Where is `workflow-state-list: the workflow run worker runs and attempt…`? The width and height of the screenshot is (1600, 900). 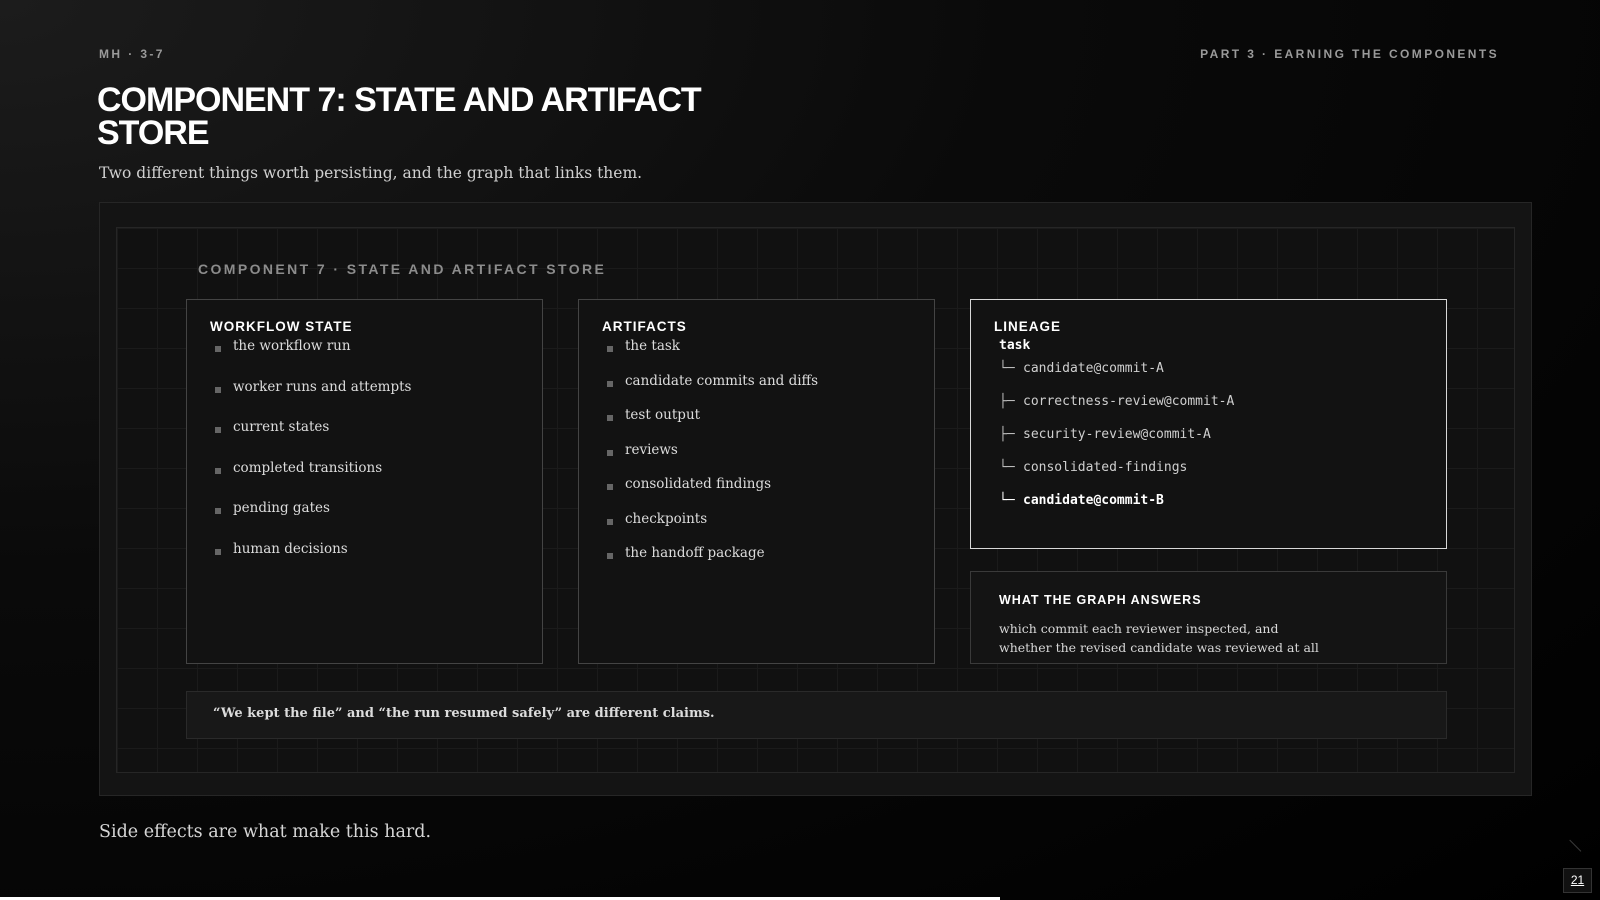
workflow-state-list: the workflow run worker runs and attempt… is located at coordinates (376, 459).